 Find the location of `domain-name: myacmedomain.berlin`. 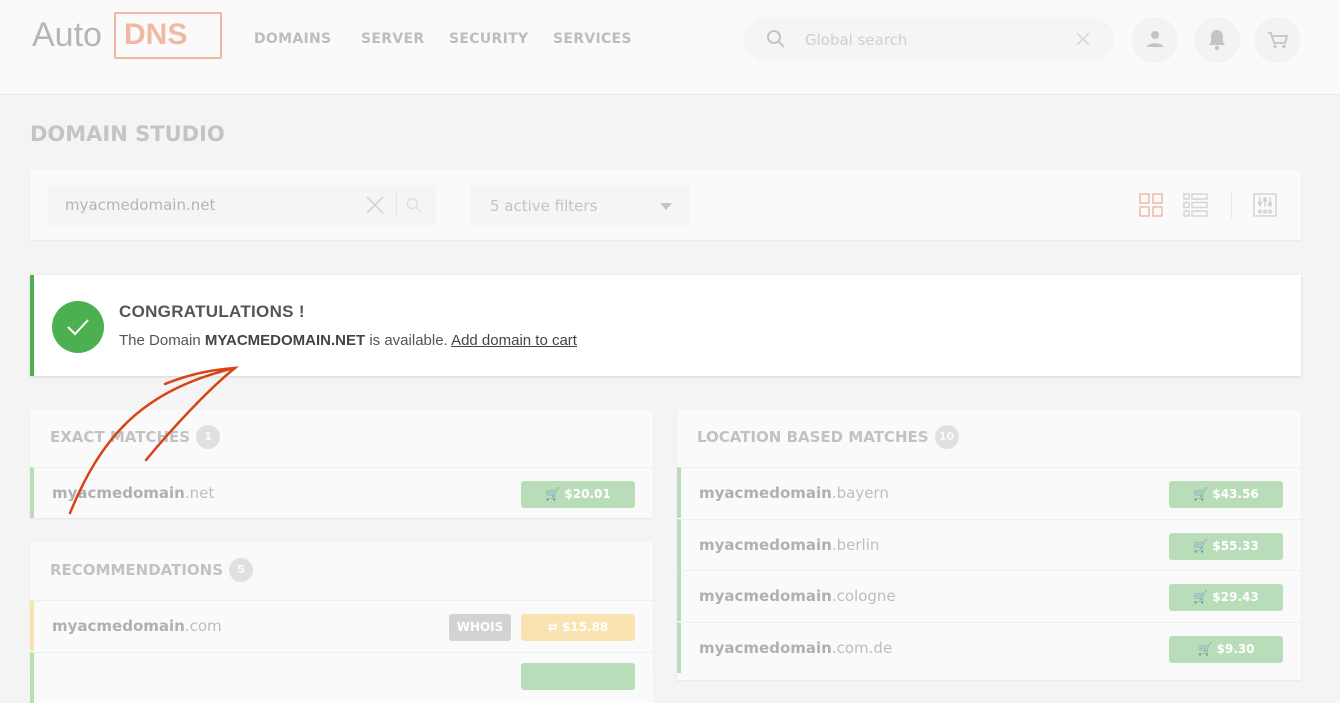

domain-name: myacmedomain.berlin is located at coordinates (789, 544).